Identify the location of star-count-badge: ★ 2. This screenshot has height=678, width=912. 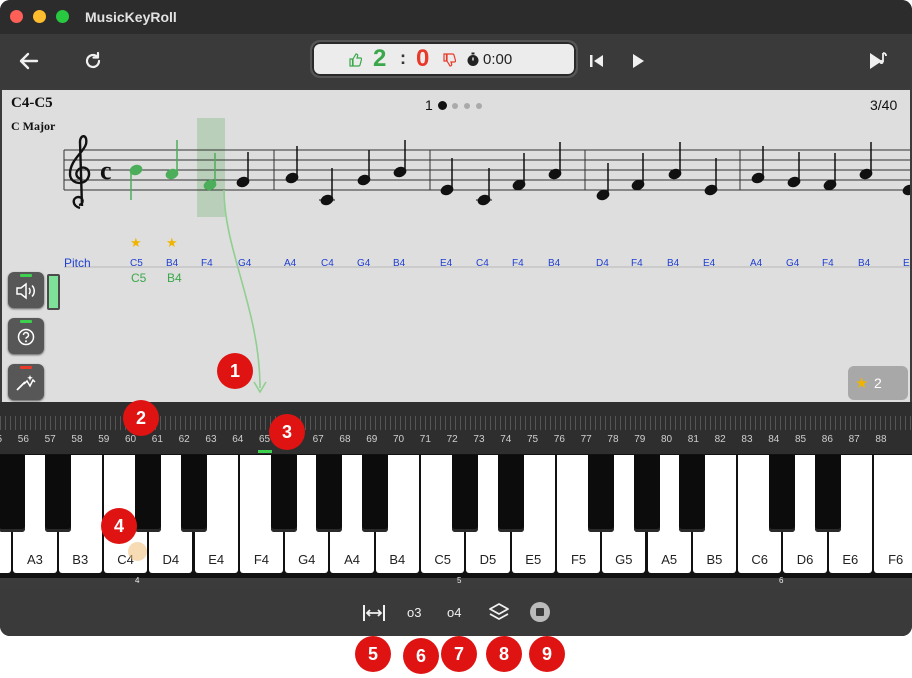
(878, 383).